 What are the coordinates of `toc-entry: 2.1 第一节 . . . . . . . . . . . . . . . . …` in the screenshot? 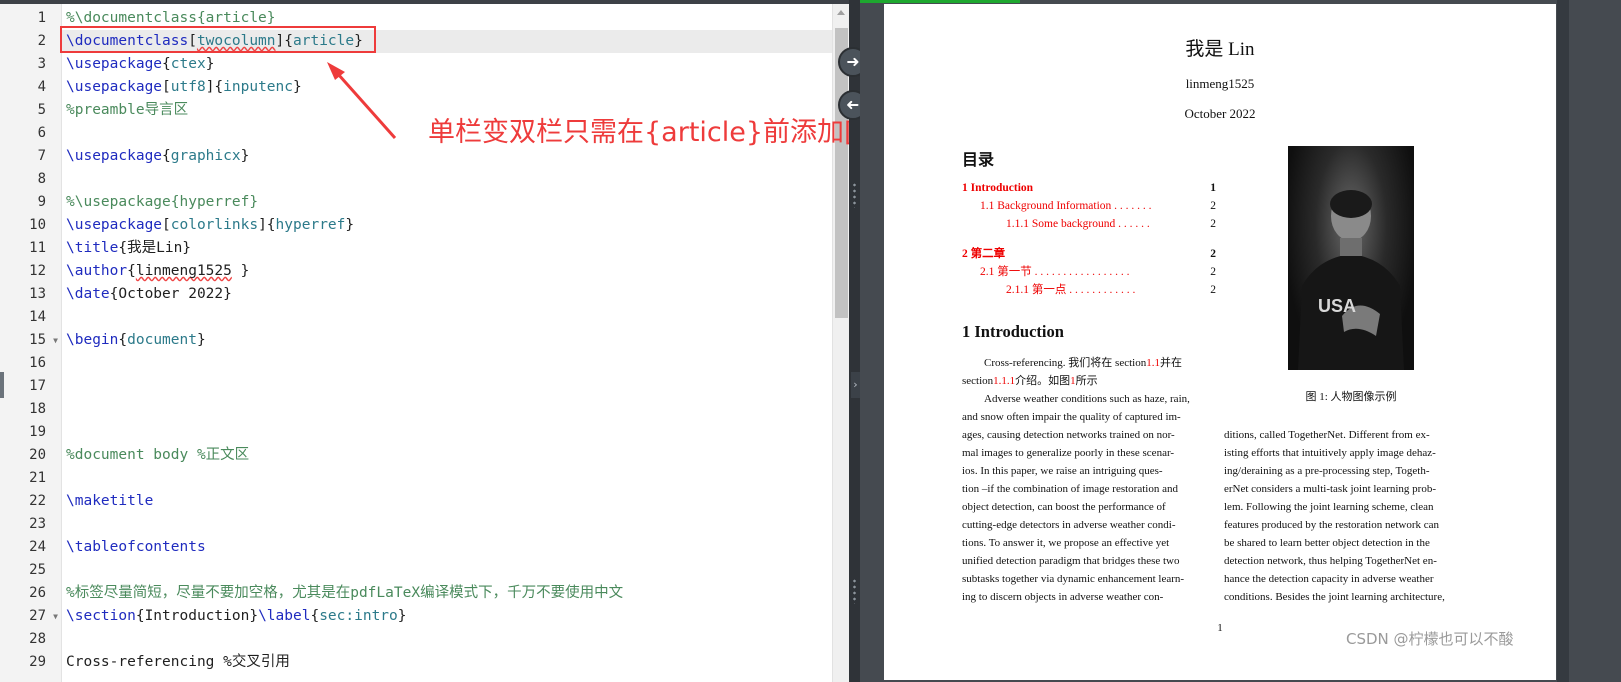 It's located at (1098, 272).